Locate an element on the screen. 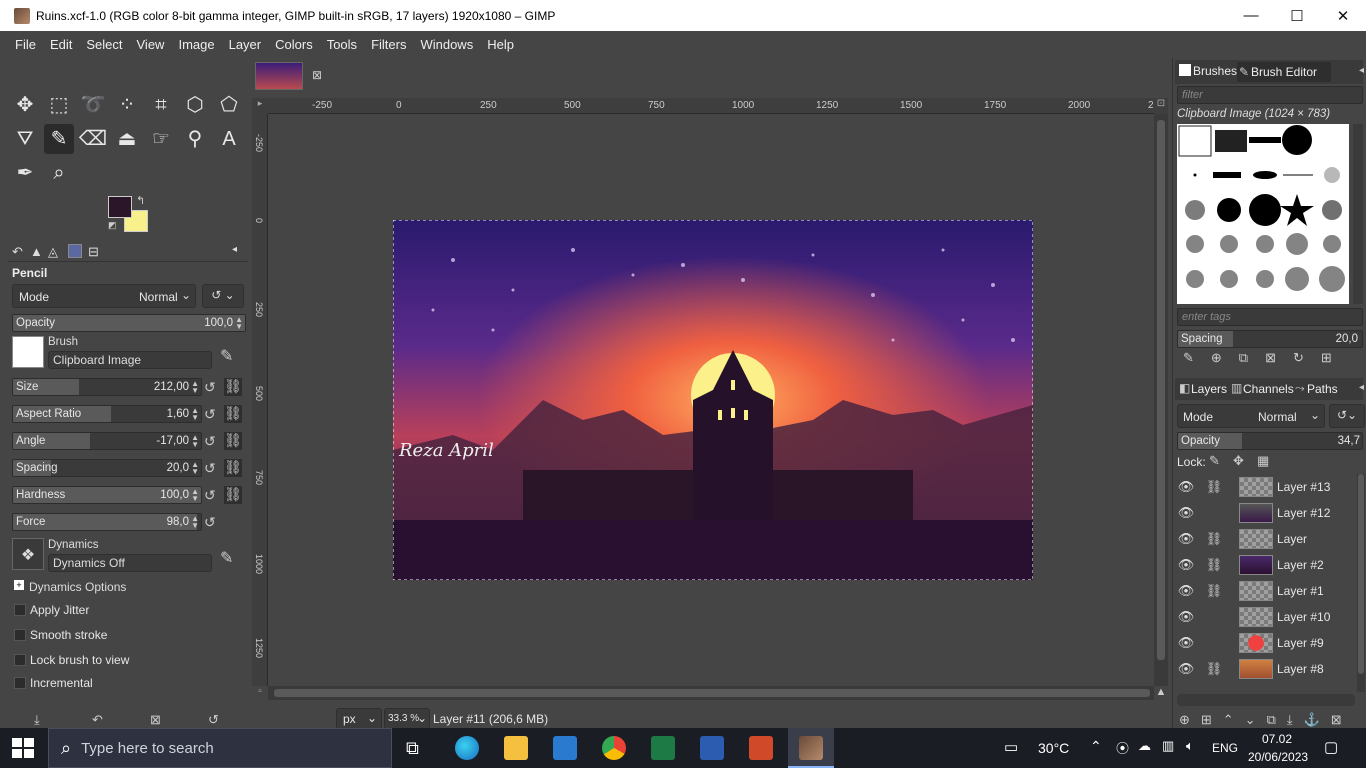  edit-brush-icon: ✎ is located at coordinates (226, 356).